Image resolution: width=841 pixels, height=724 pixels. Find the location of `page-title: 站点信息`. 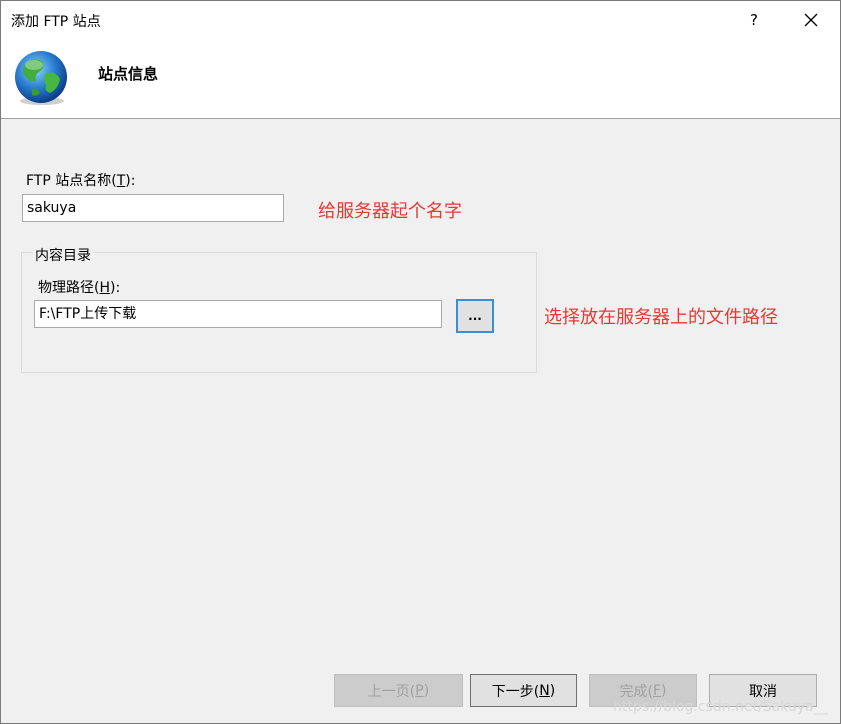

page-title: 站点信息 is located at coordinates (128, 74).